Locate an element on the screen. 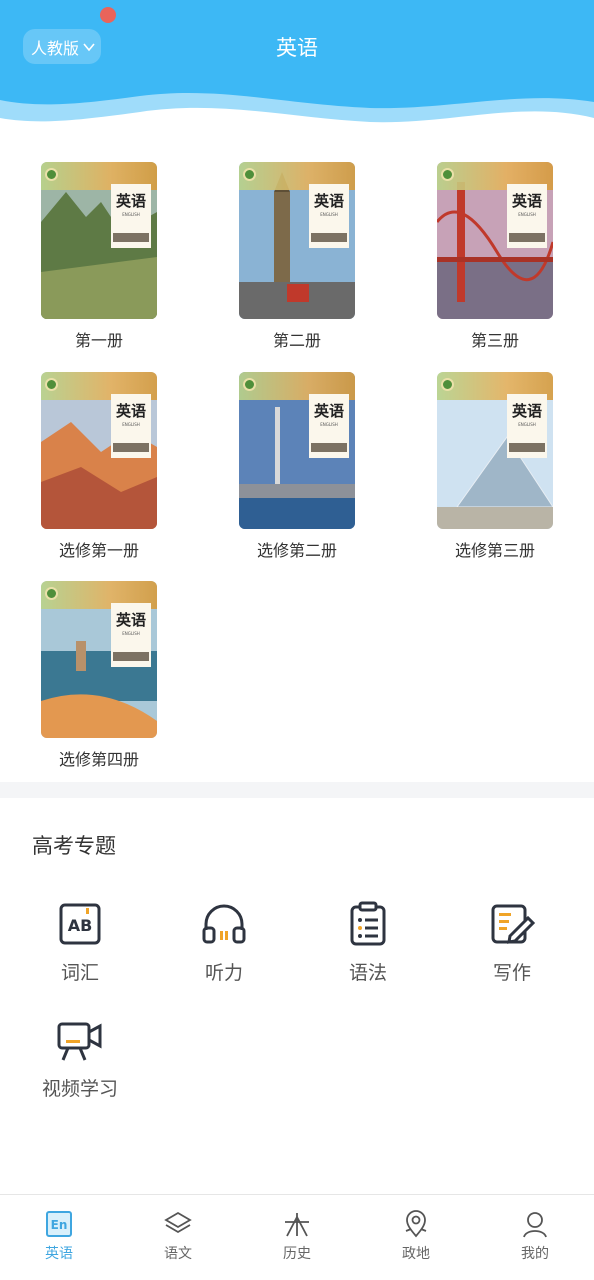 Image resolution: width=594 pixels, height=1280 pixels. nav-label: 语文 is located at coordinates (178, 1254).